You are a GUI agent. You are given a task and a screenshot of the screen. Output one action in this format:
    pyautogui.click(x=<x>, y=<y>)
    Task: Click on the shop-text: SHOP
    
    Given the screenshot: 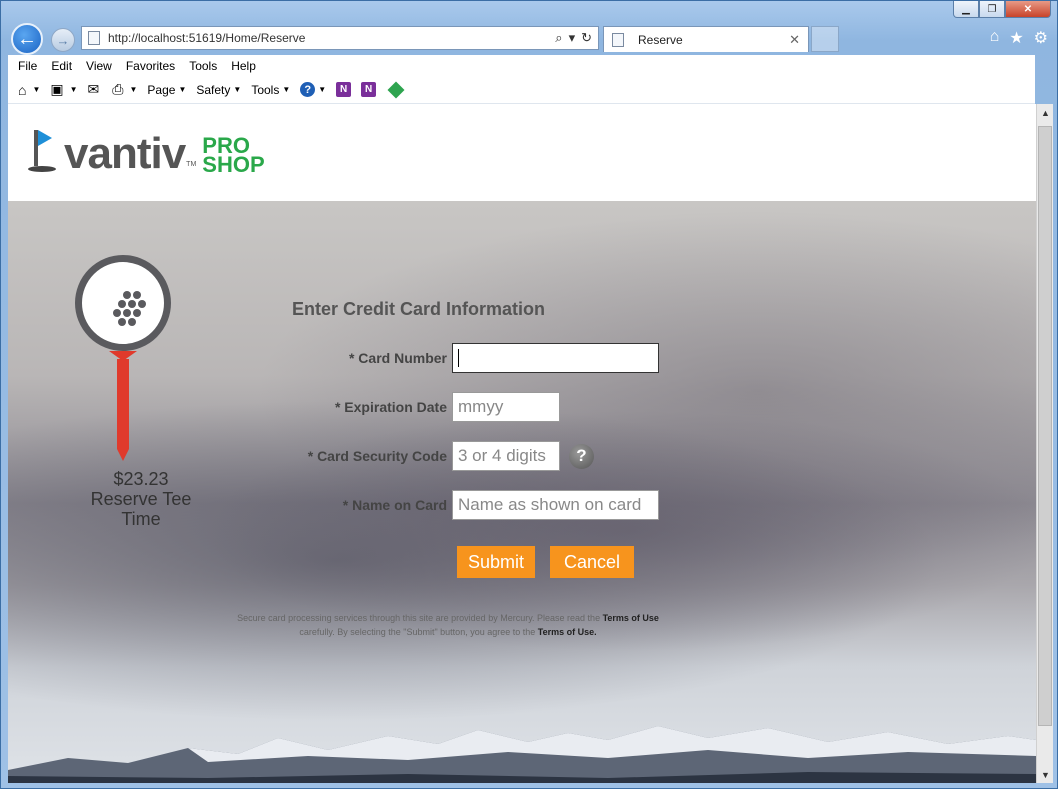 What is the action you would take?
    pyautogui.click(x=233, y=164)
    